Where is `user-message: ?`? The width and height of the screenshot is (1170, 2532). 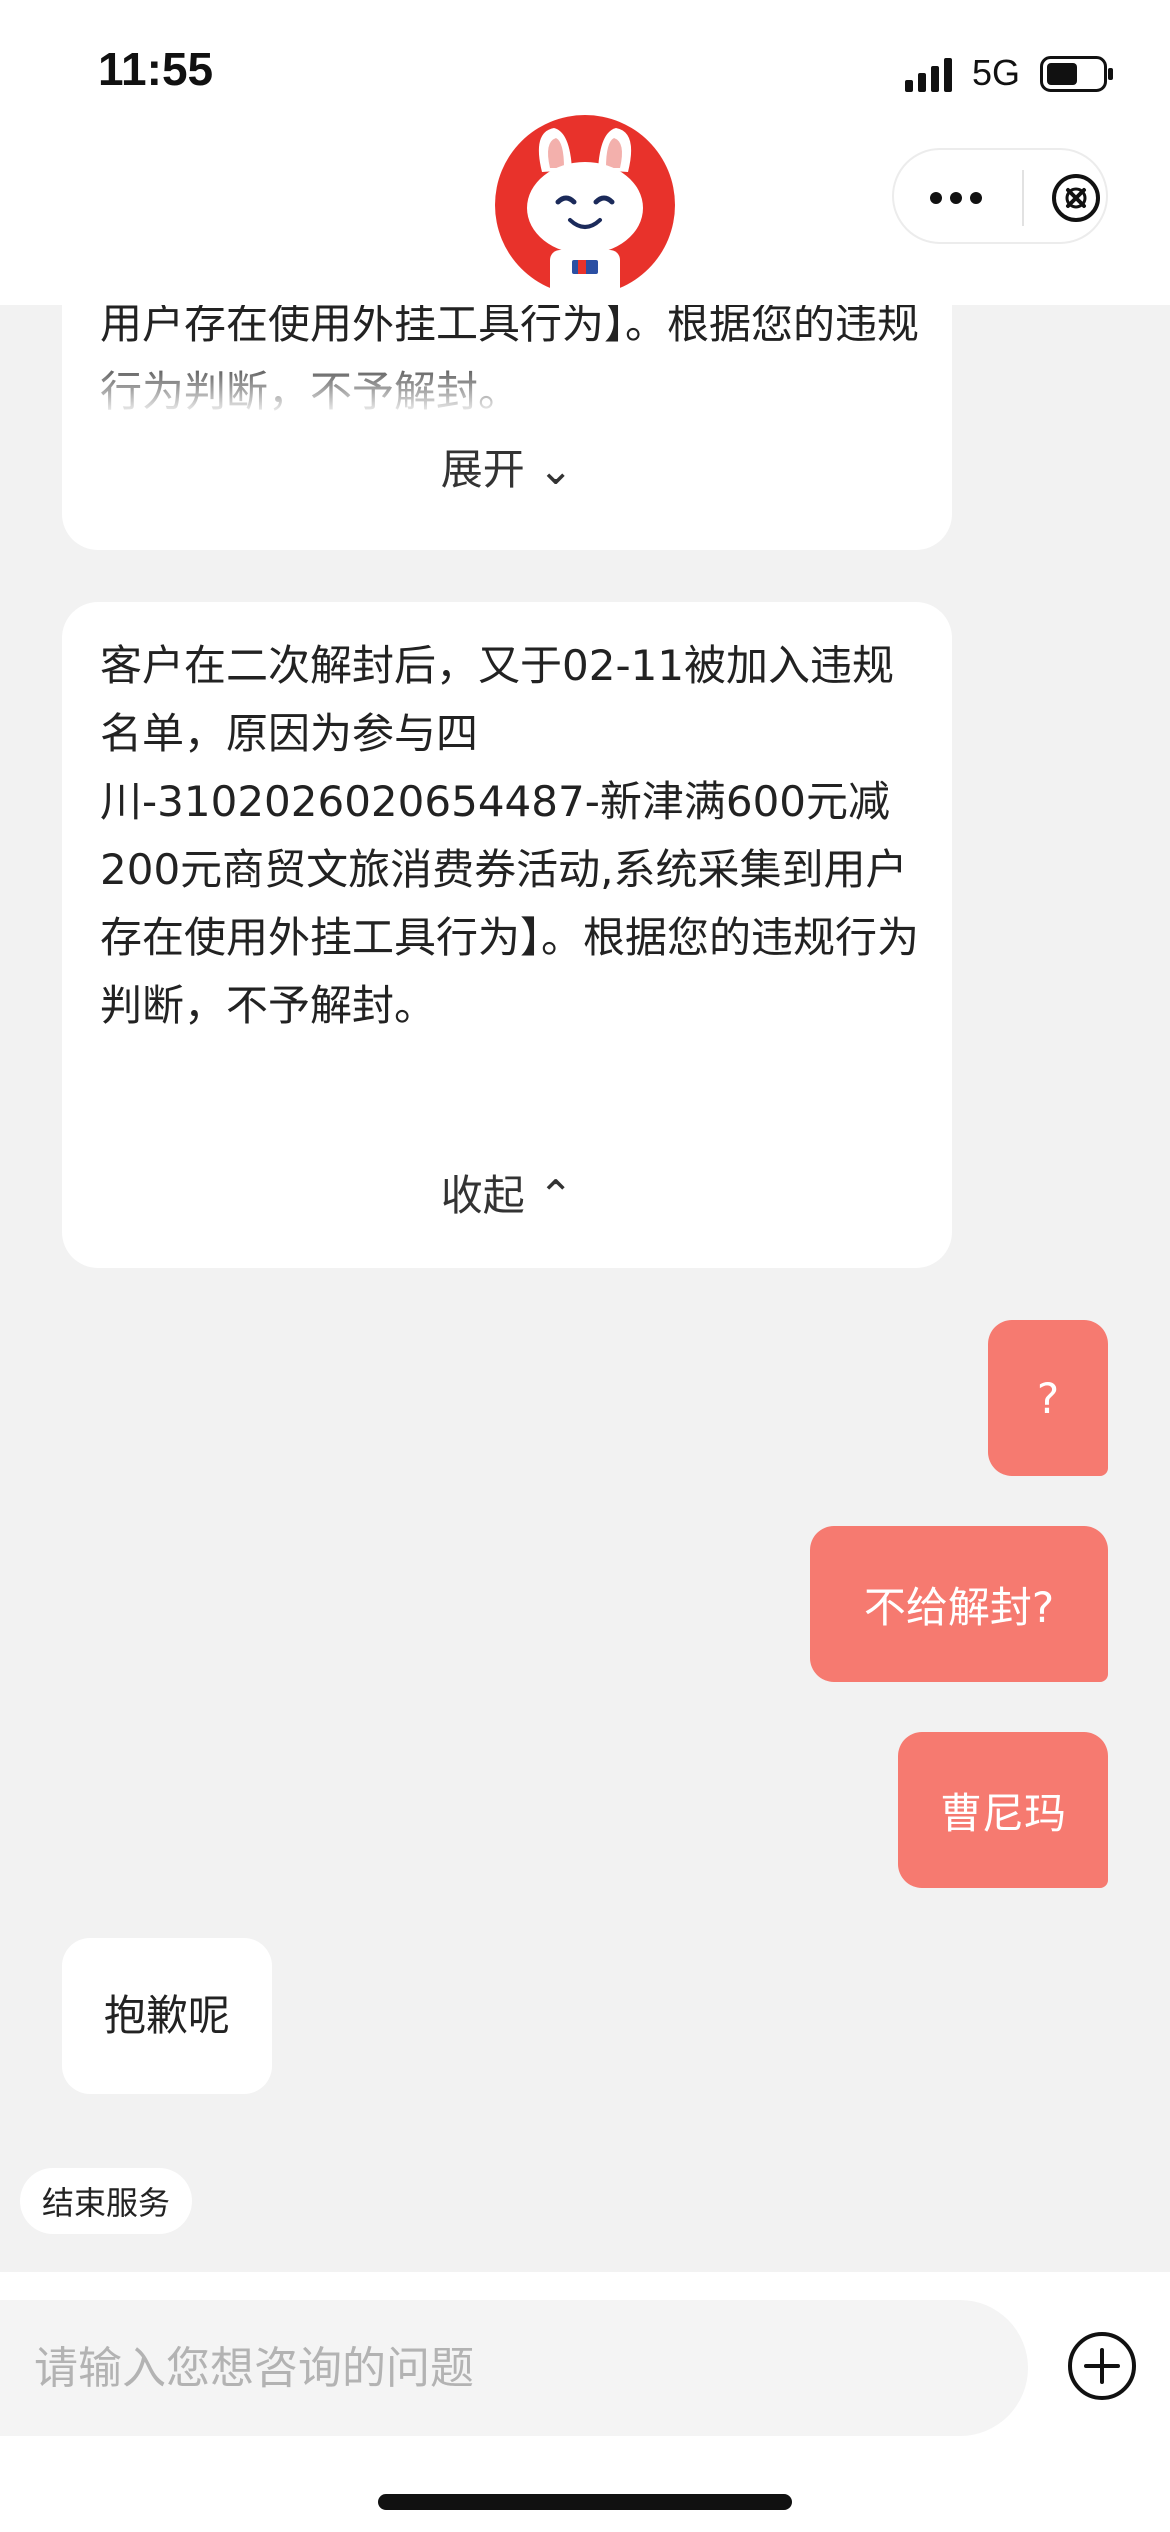 user-message: ? is located at coordinates (1048, 1398).